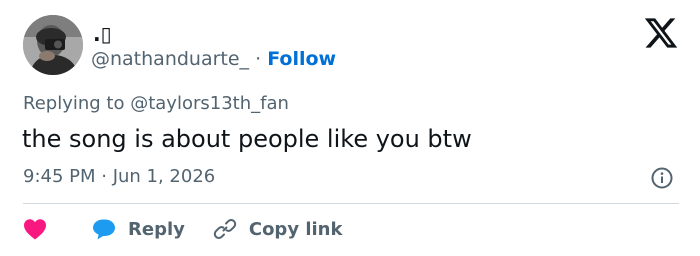  I want to click on like-button, so click(40, 229).